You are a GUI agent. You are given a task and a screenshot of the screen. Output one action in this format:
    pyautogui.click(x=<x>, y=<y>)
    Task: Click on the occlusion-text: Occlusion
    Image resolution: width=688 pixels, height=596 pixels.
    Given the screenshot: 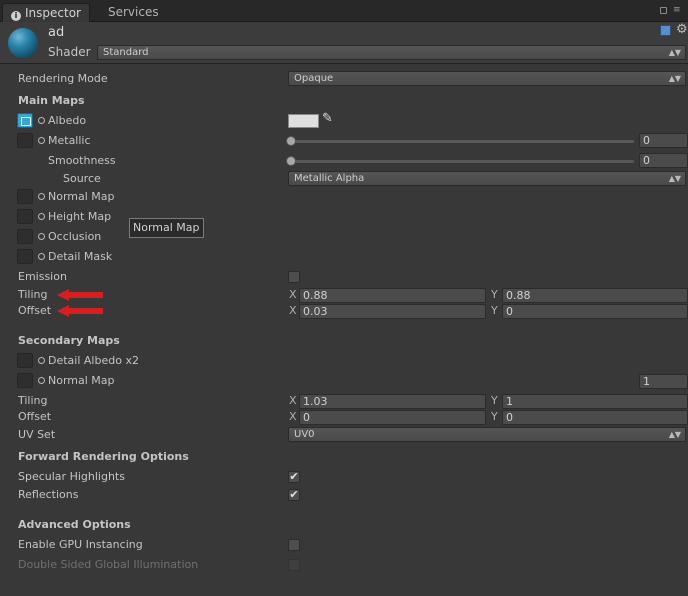 What is the action you would take?
    pyautogui.click(x=75, y=236)
    